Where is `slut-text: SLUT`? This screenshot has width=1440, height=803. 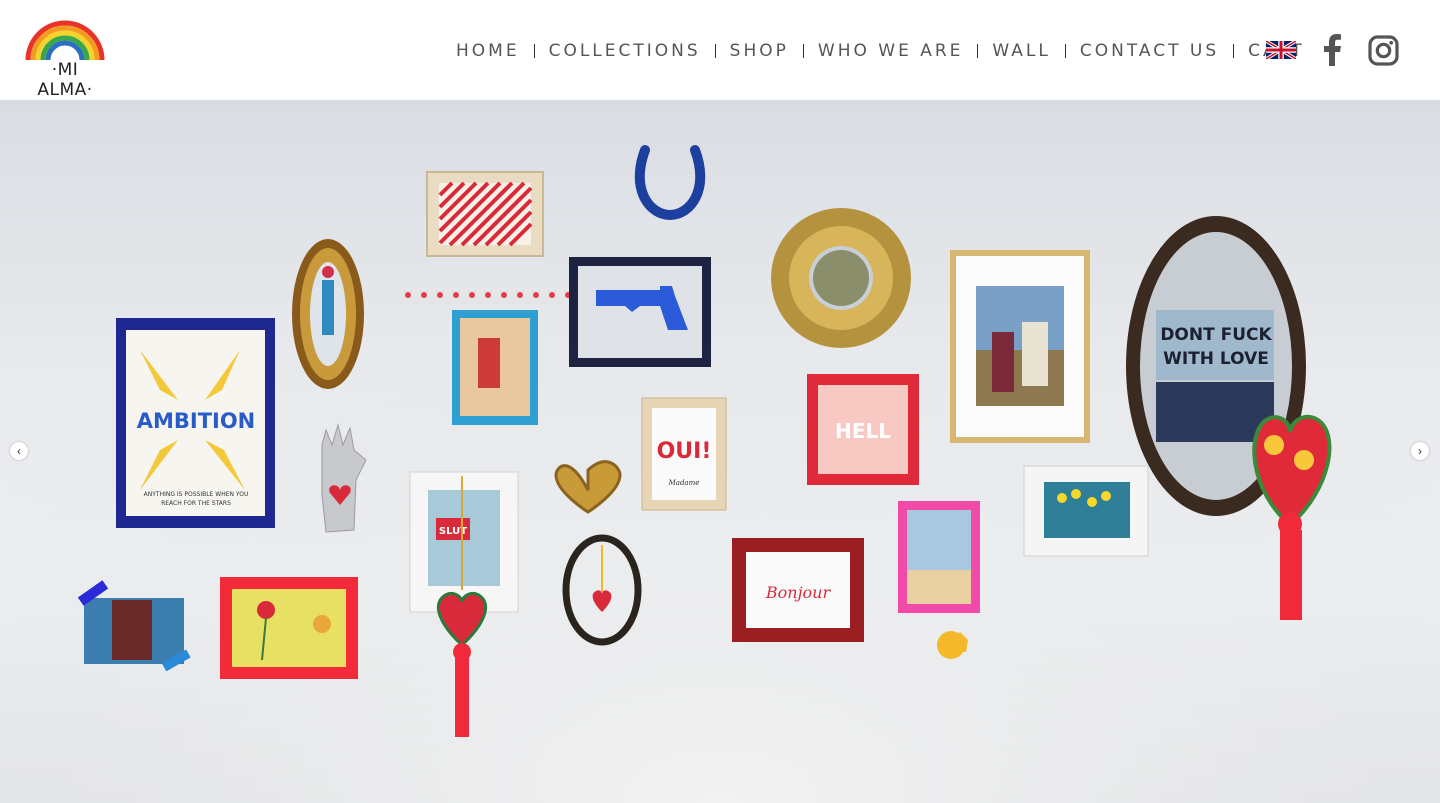
slut-text: SLUT is located at coordinates (453, 531).